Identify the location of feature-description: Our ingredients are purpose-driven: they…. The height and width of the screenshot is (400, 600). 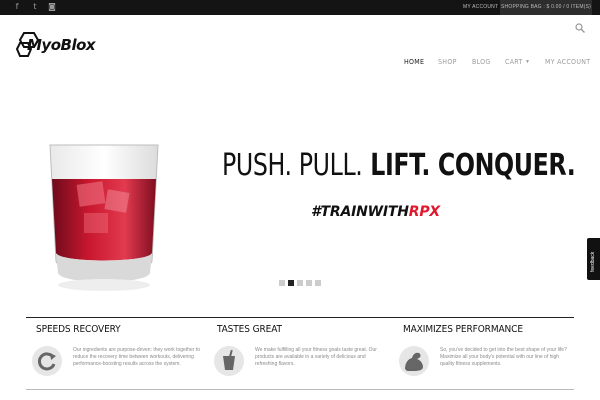
(137, 357).